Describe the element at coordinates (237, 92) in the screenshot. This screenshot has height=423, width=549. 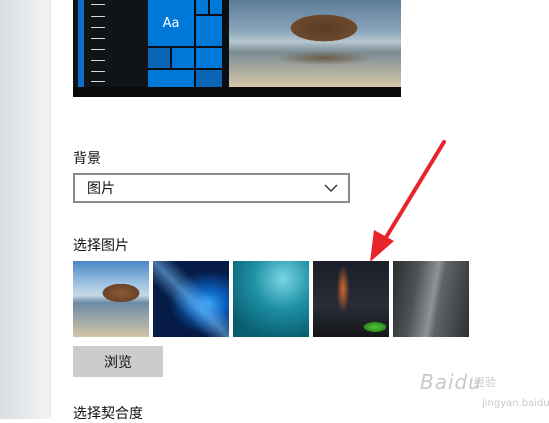
I see `preview-taskbar` at that location.